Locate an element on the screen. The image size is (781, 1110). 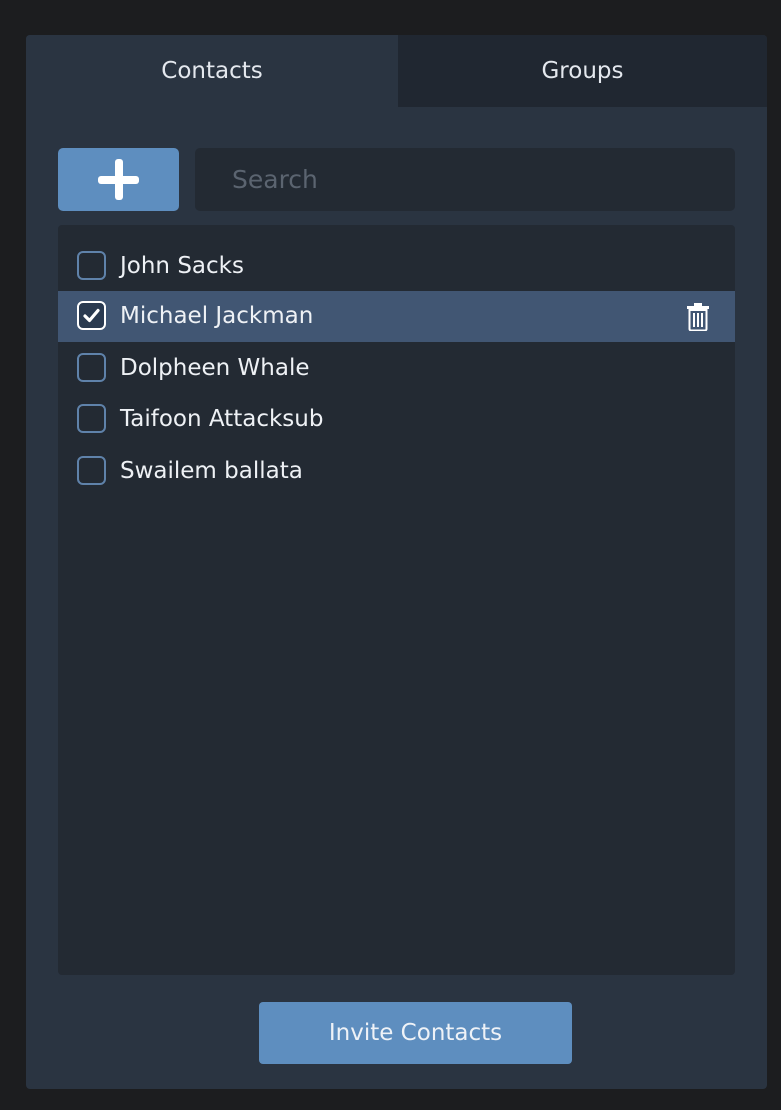
search-input is located at coordinates (465, 179).